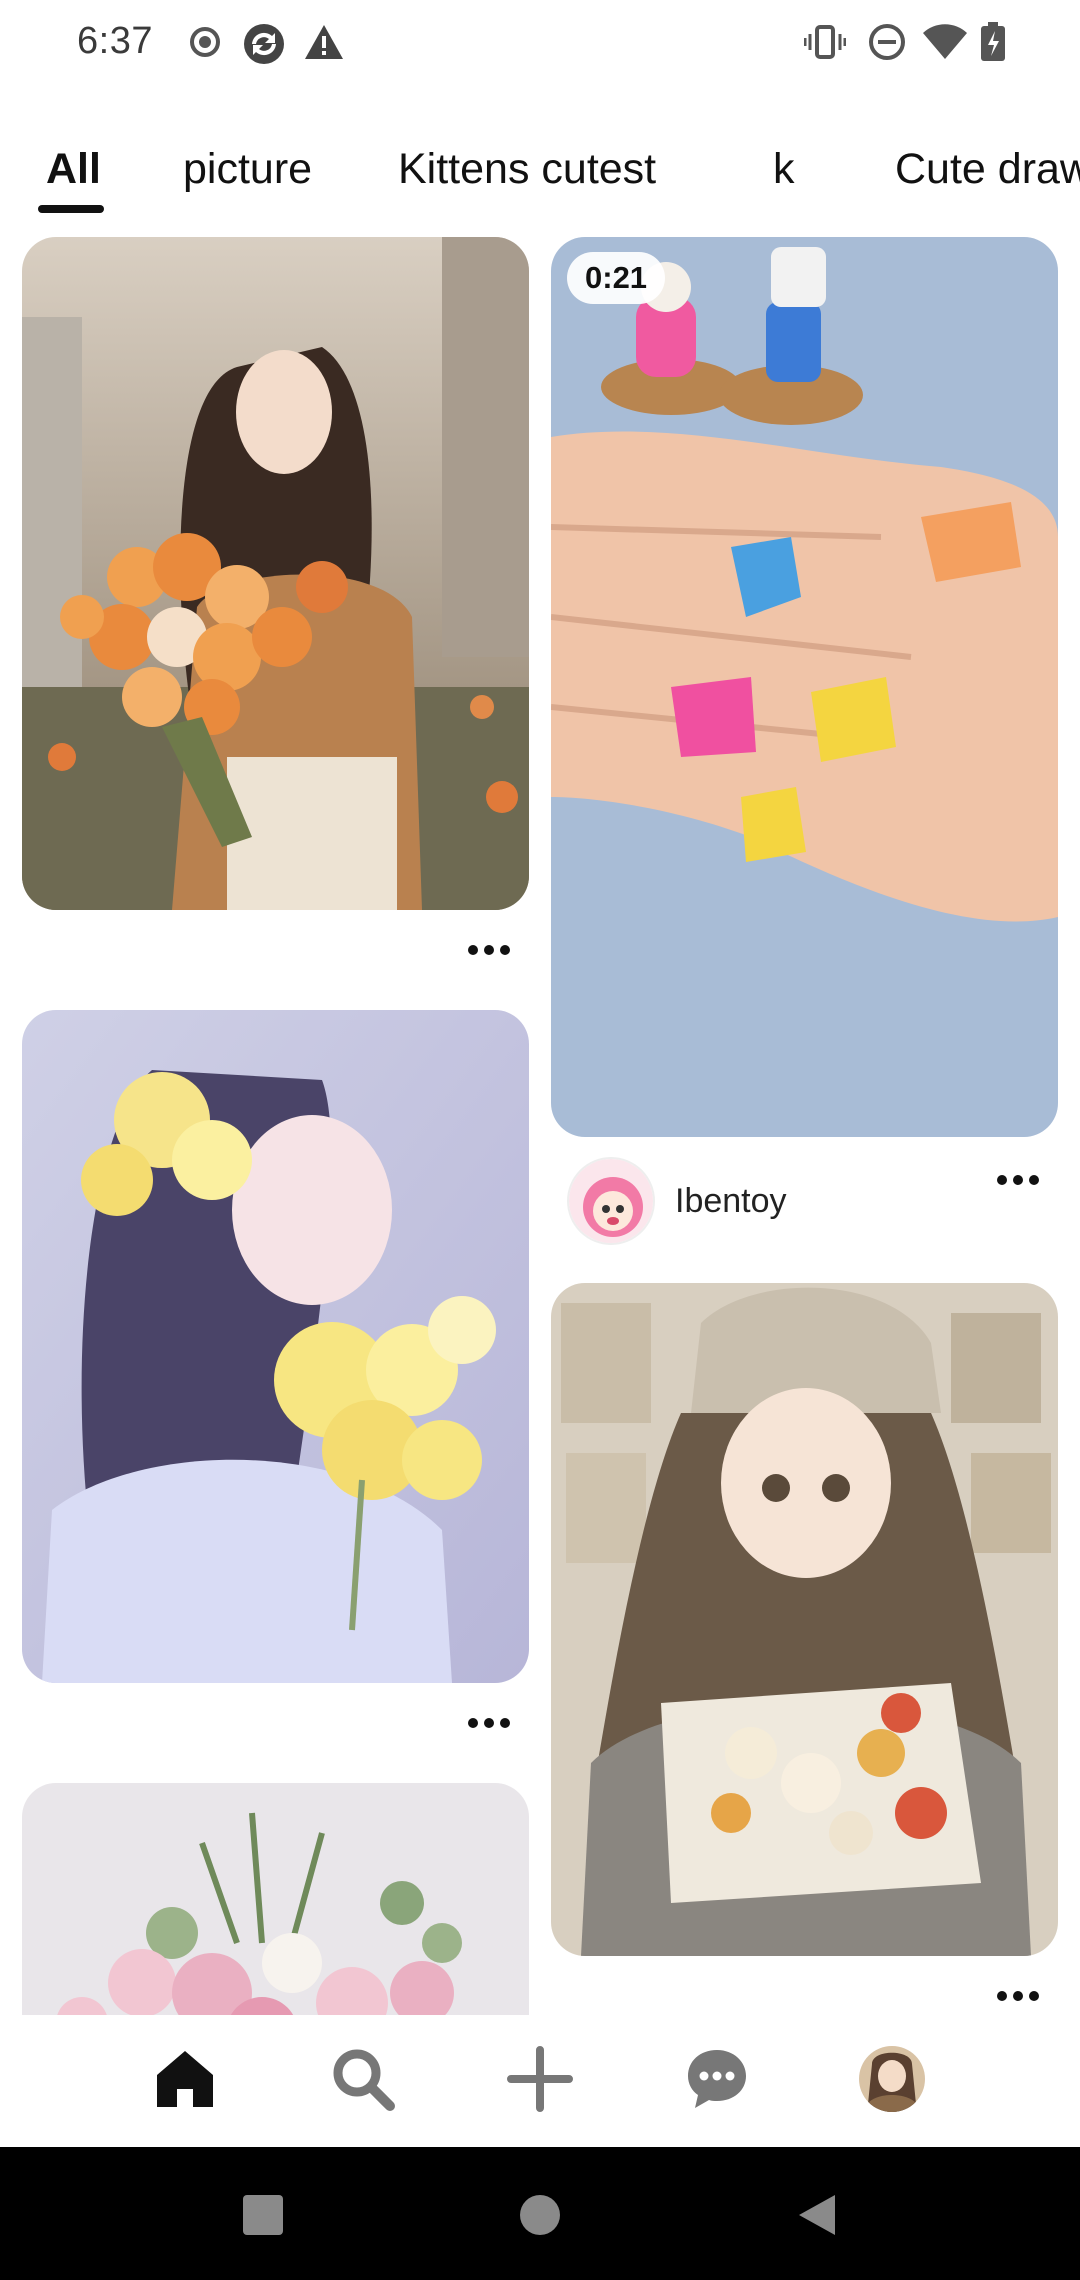 The image size is (1080, 2280). I want to click on battery-icon, so click(993, 42).